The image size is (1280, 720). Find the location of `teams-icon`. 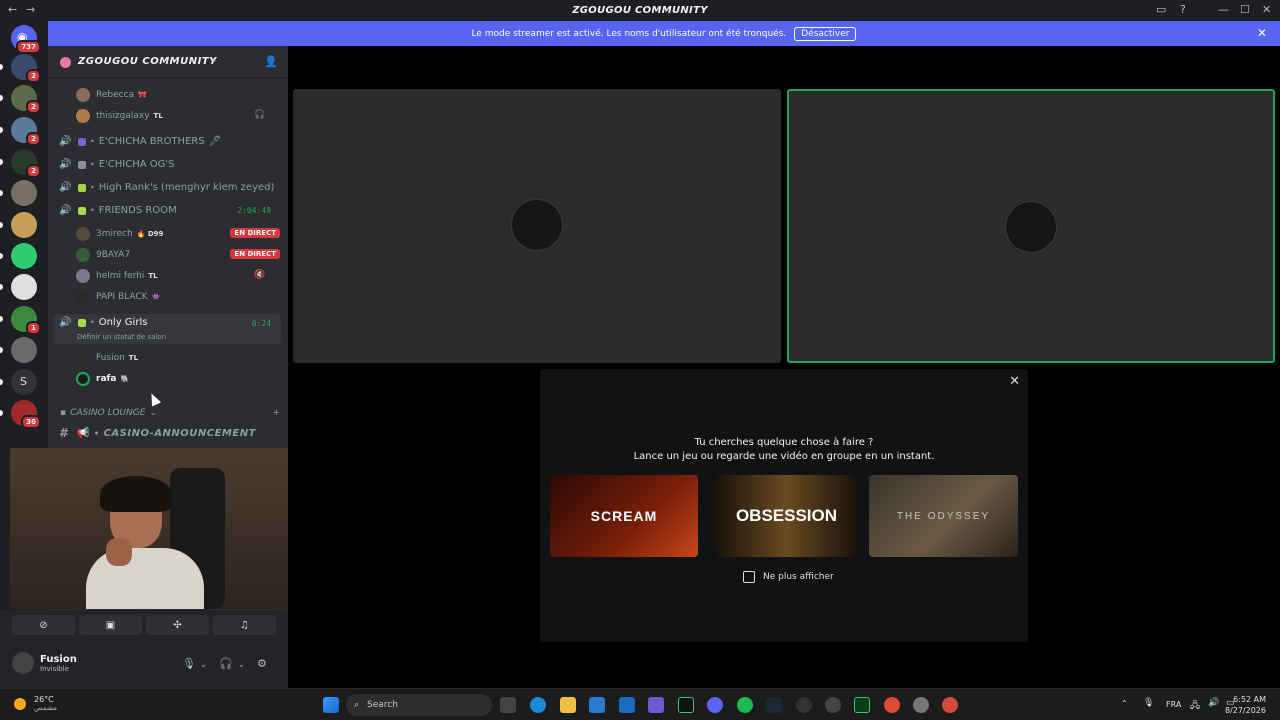

teams-icon is located at coordinates (656, 705).